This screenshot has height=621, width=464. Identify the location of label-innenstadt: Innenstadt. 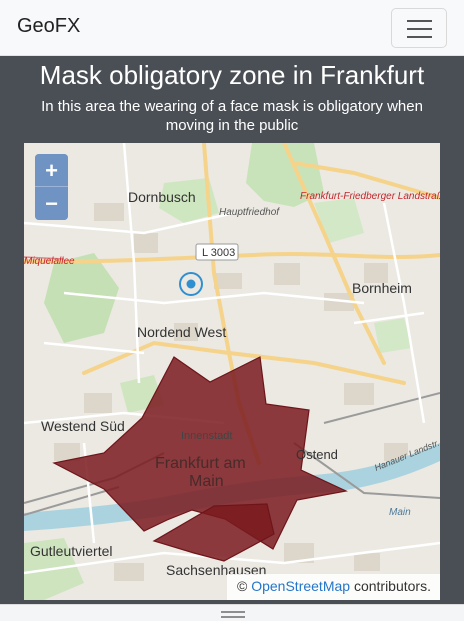
(206, 436).